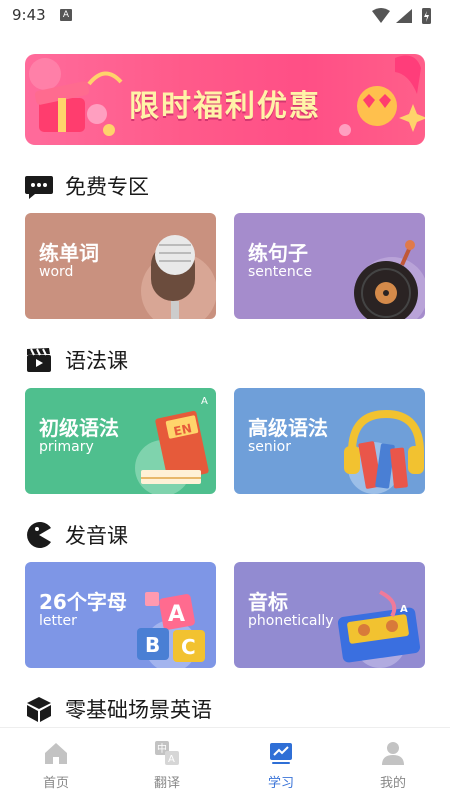  Describe the element at coordinates (280, 783) in the screenshot. I see `tab-label: 学习` at that location.